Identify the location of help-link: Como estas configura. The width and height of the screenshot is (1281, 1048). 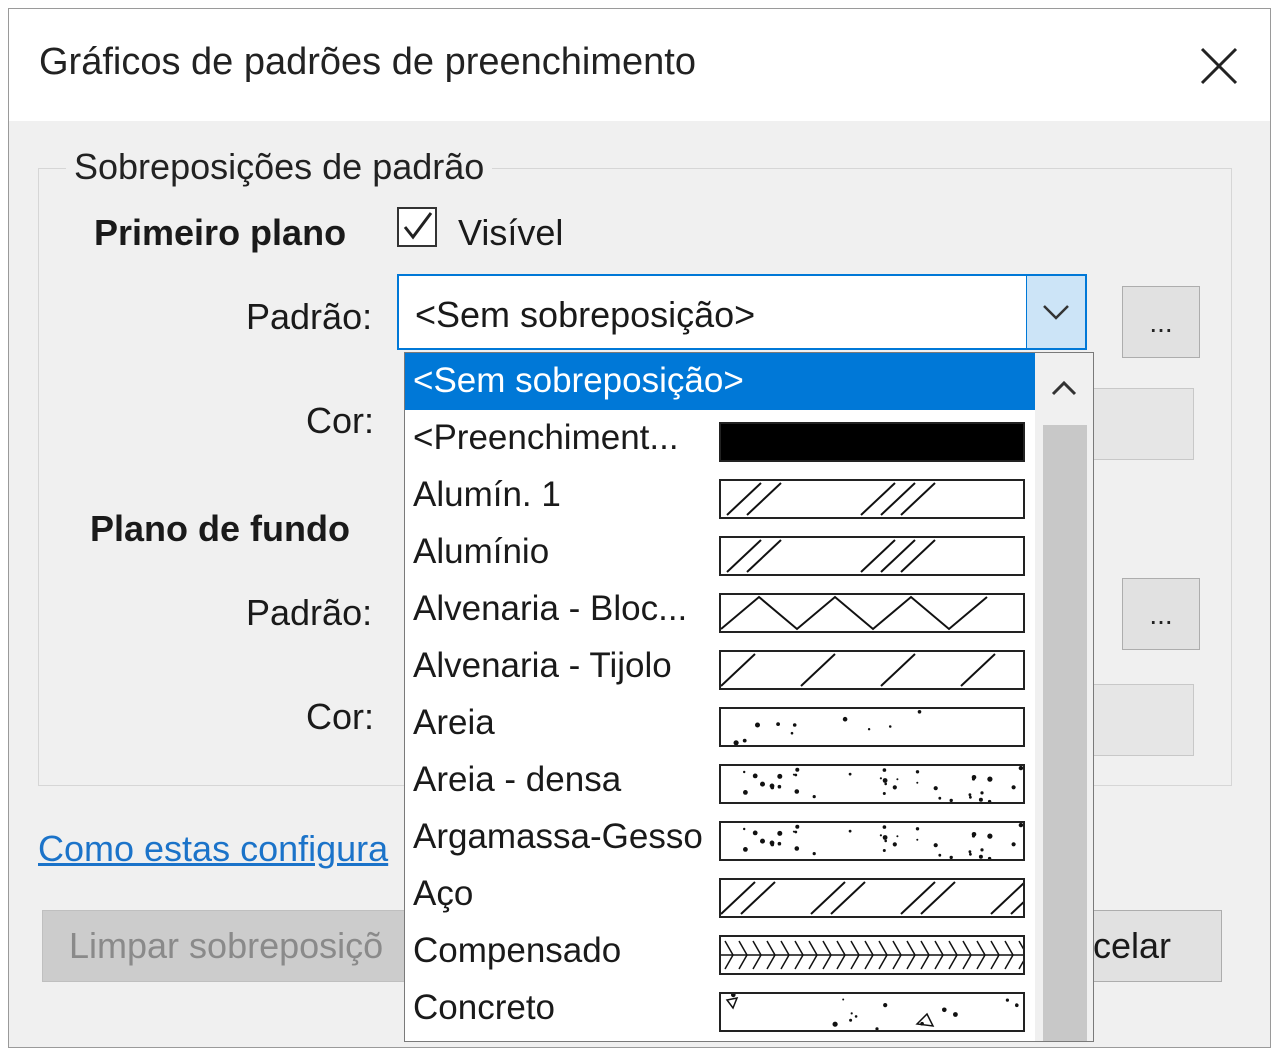
(213, 849).